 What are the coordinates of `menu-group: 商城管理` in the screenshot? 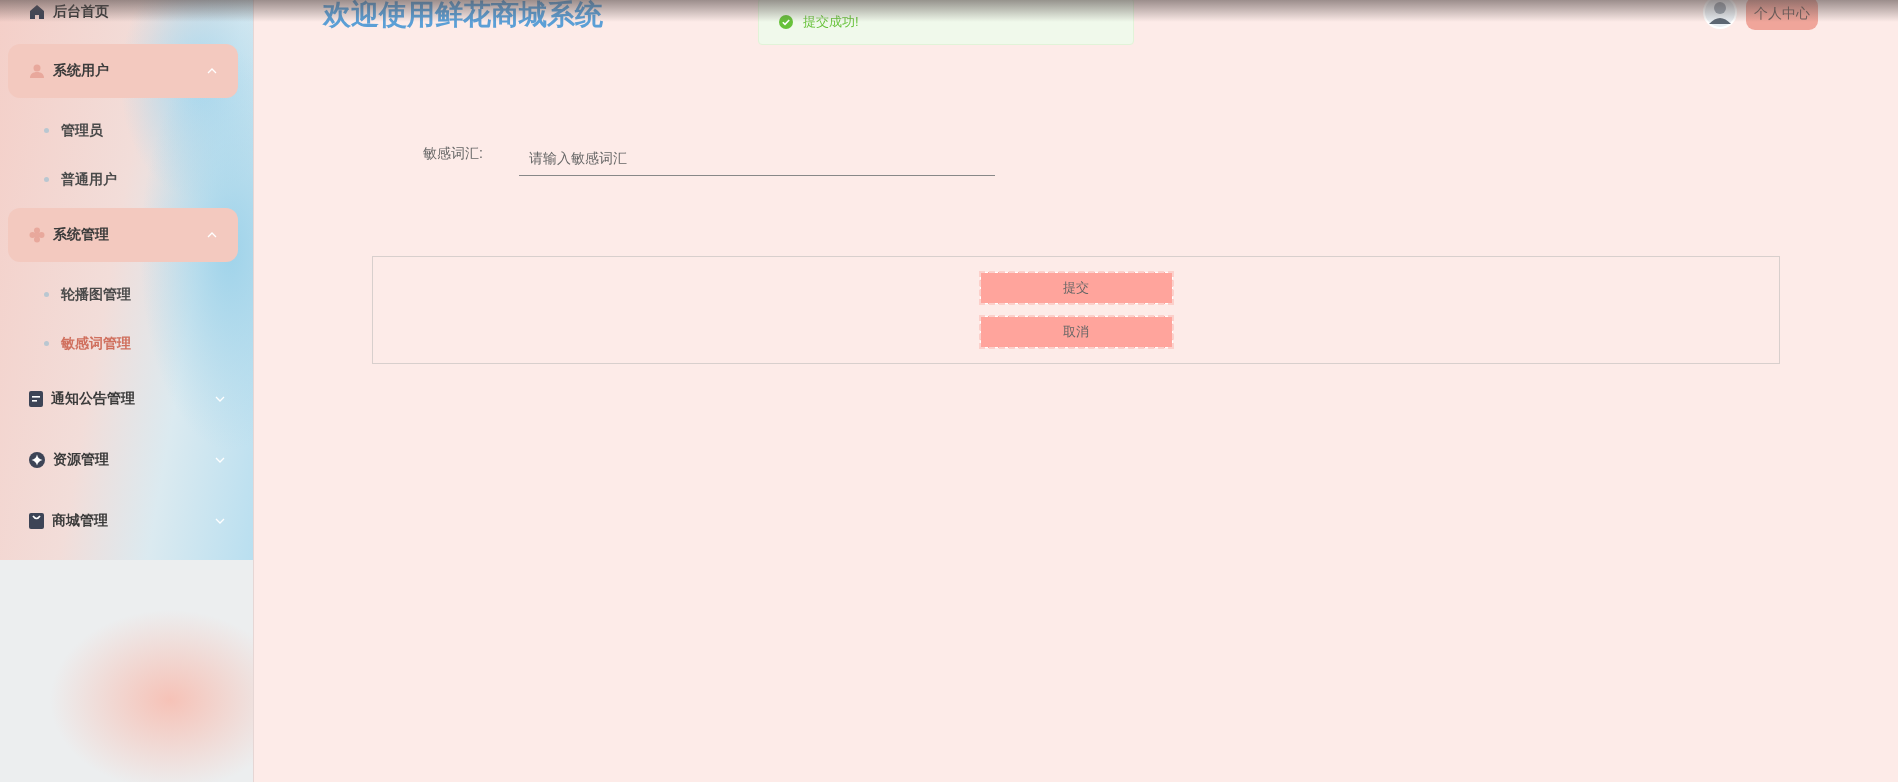 It's located at (126, 520).